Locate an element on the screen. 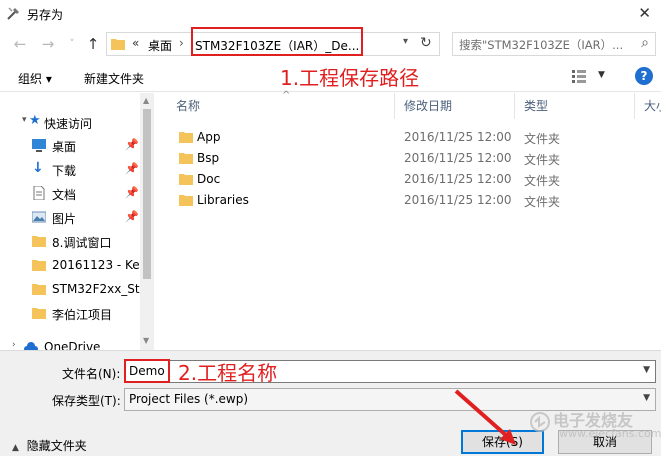 The width and height of the screenshot is (661, 456). expand-chevron-icon: ▾ is located at coordinates (24, 120).